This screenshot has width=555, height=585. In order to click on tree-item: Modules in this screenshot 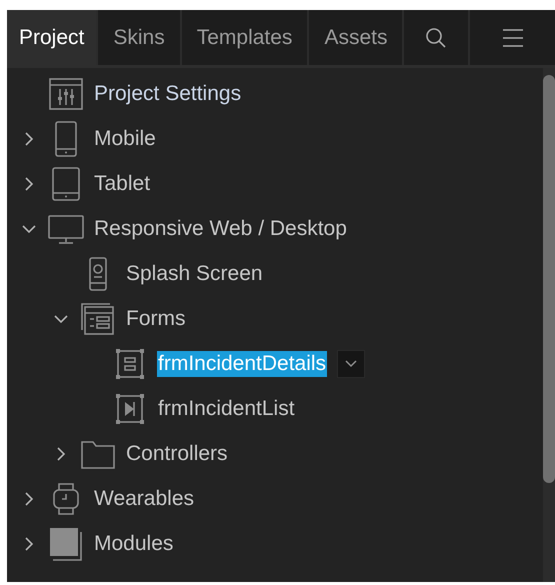, I will do `click(133, 543)`.